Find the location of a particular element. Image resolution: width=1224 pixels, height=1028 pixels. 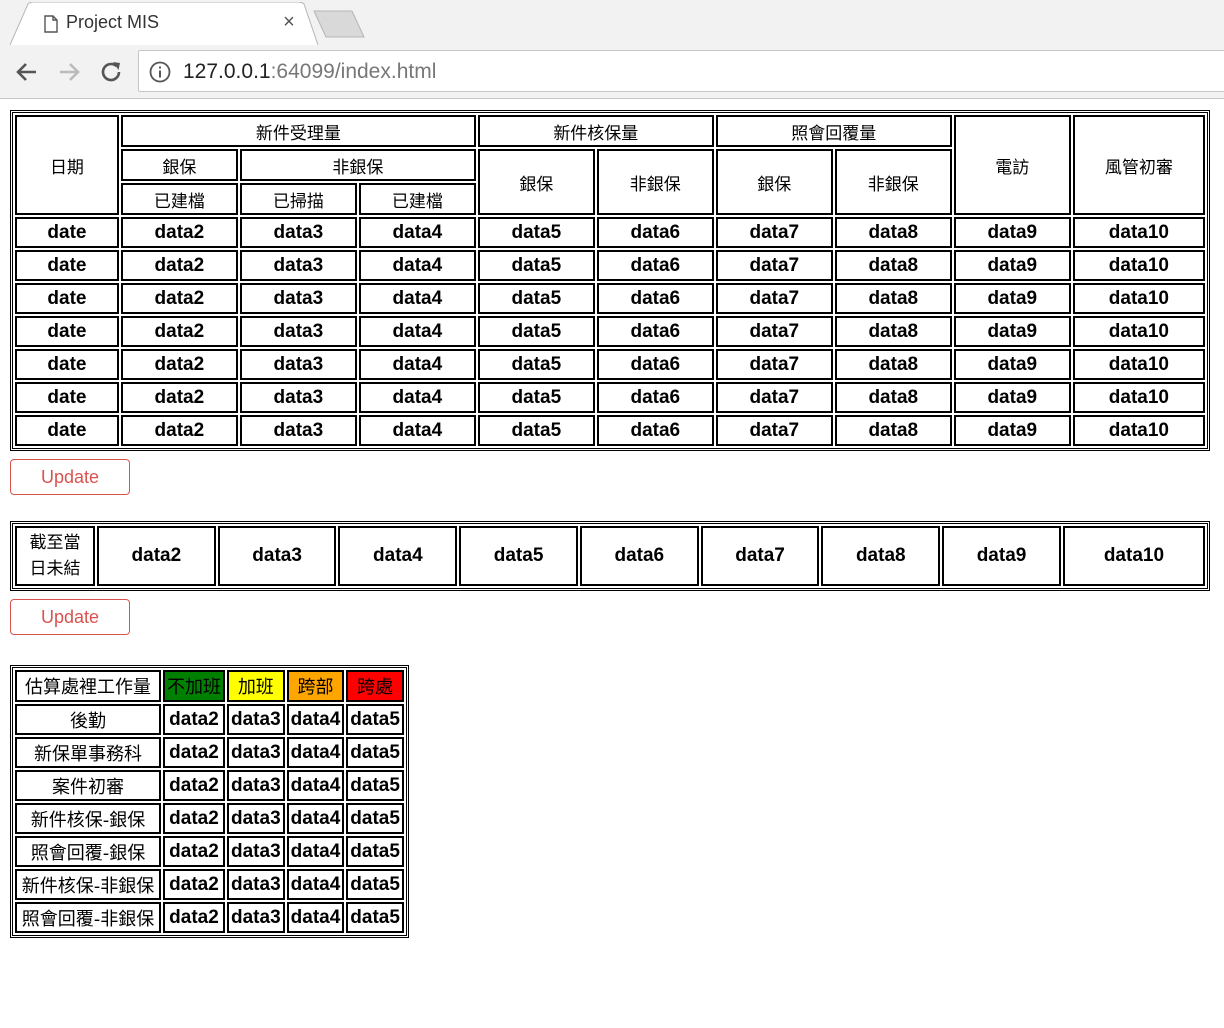

header-uw-non-bank: 非銀保 is located at coordinates (655, 182).